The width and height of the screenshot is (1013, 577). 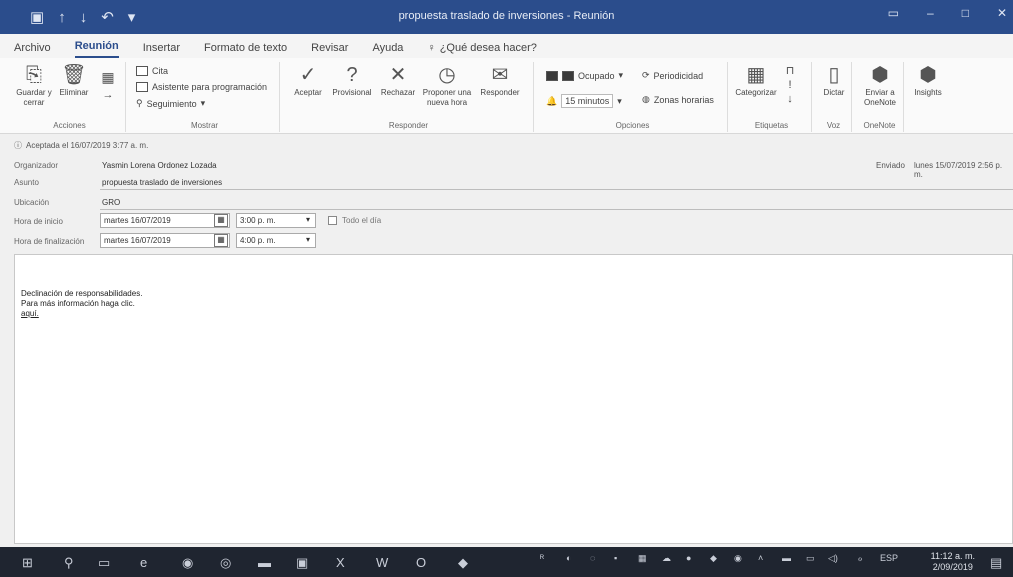 I want to click on forward-button: ▦ →, so click(x=108, y=83).